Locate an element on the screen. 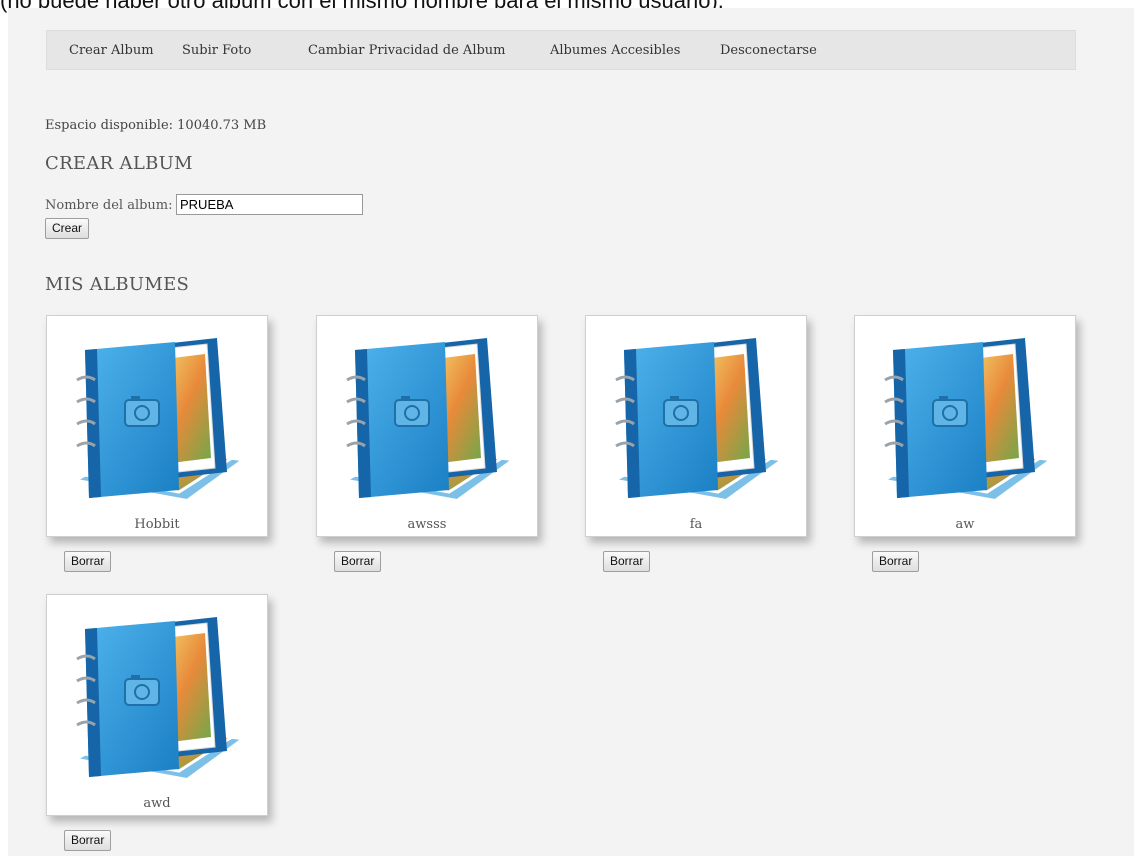 Image resolution: width=1142 pixels, height=856 pixels. album-card: aw is located at coordinates (965, 426).